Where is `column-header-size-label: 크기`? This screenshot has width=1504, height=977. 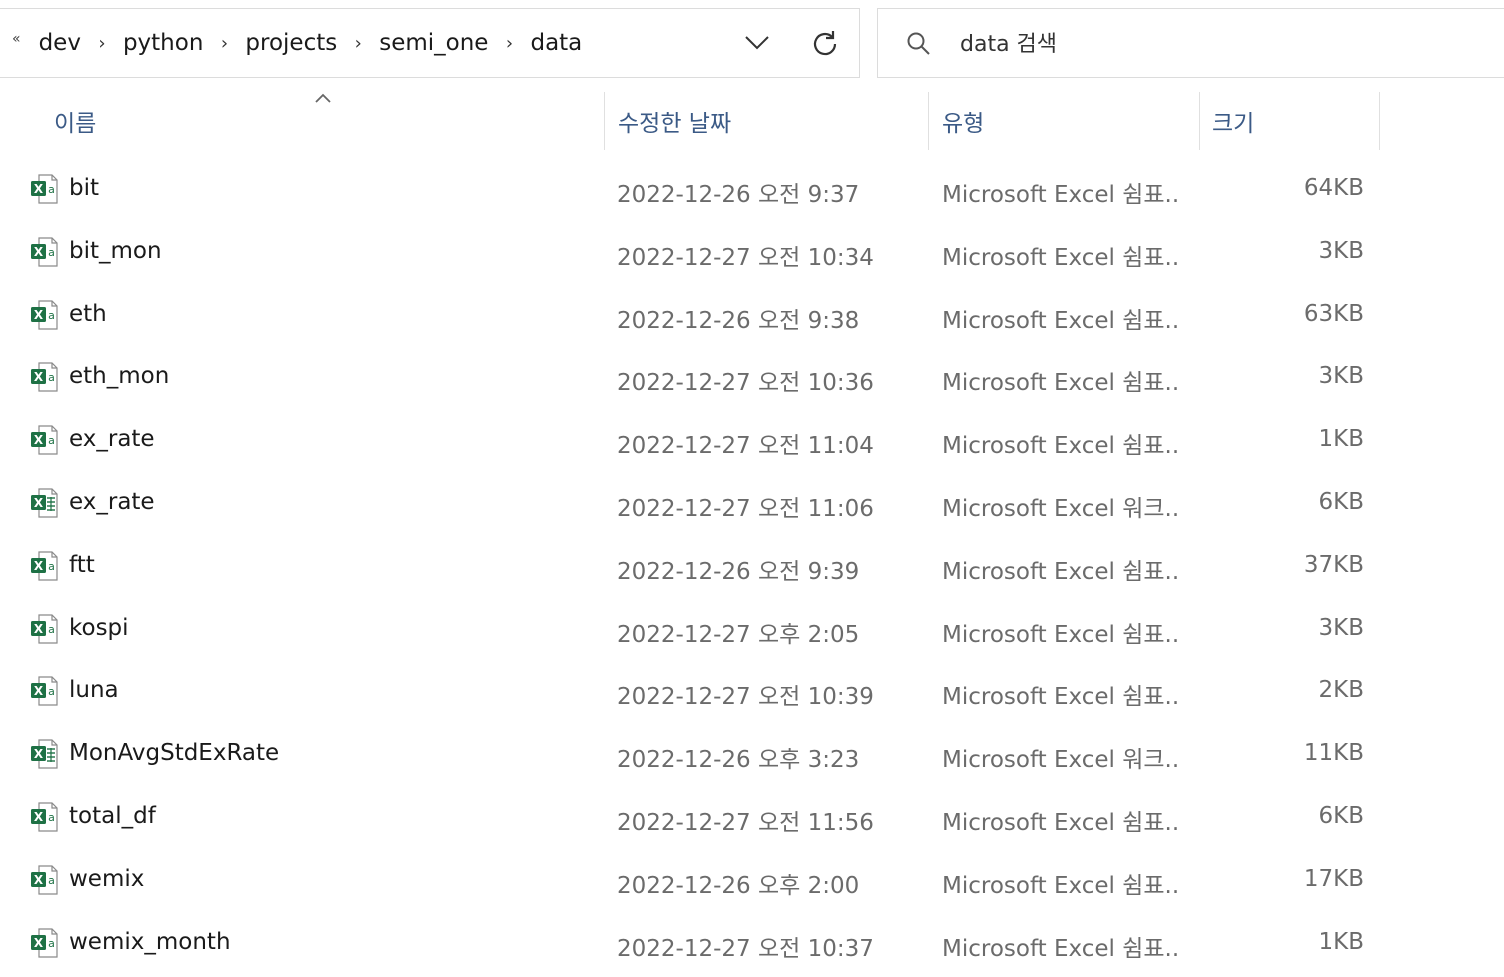 column-header-size-label: 크기 is located at coordinates (1233, 124).